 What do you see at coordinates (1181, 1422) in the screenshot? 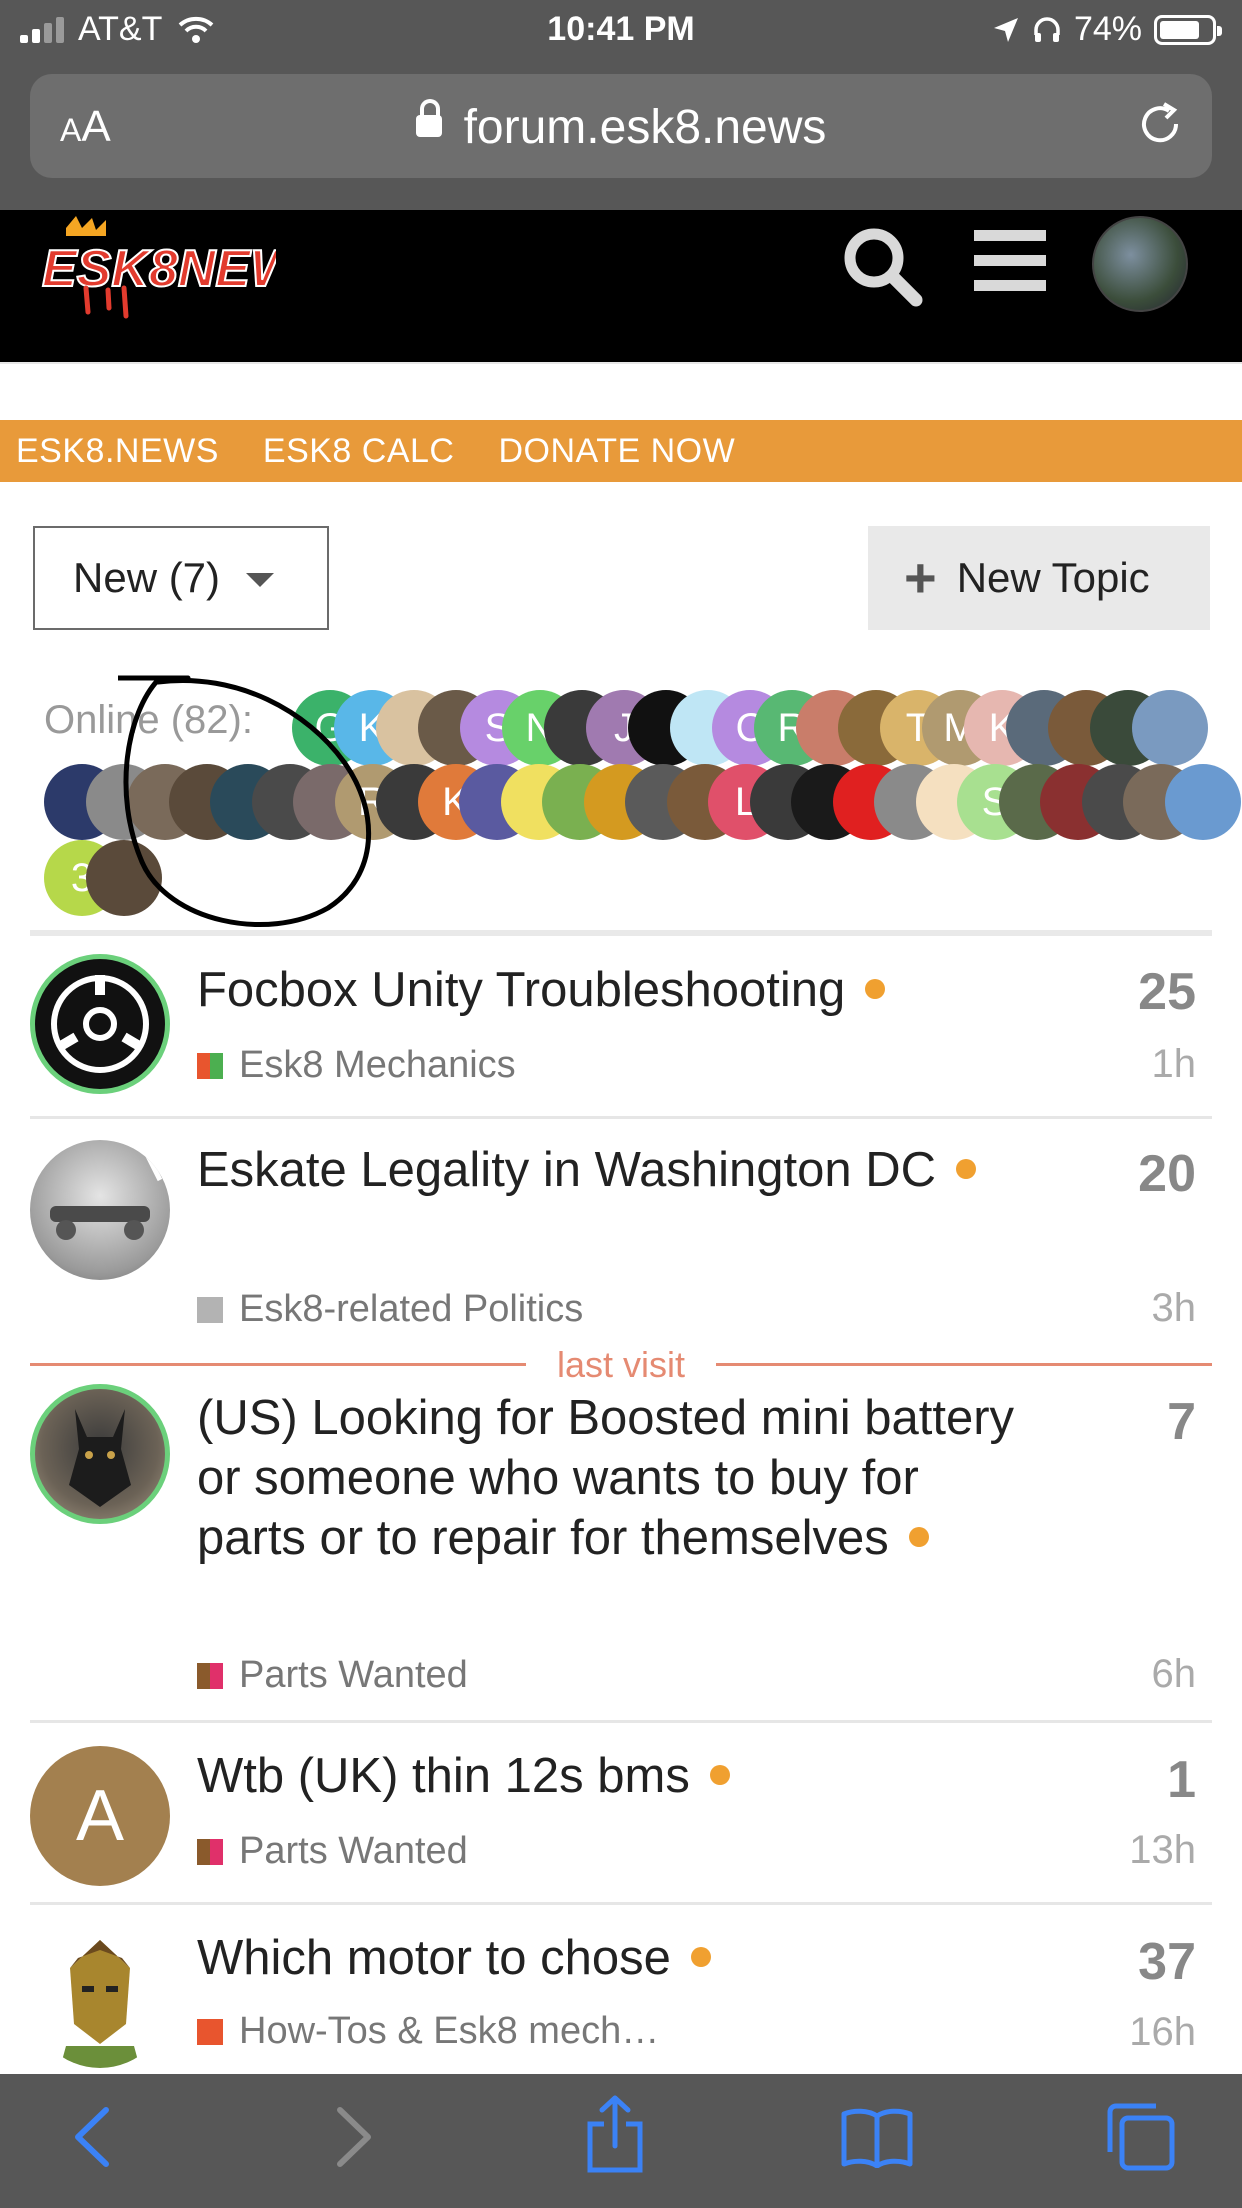
I see `reply-count: 7` at bounding box center [1181, 1422].